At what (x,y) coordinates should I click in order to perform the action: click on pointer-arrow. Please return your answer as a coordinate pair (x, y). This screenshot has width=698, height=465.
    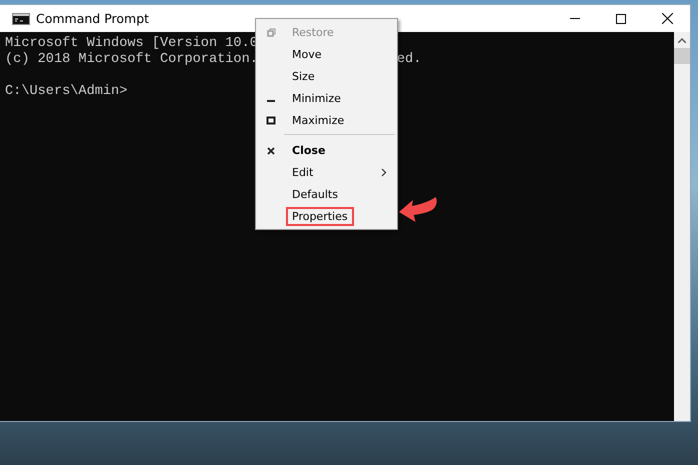
    Looking at the image, I should click on (419, 209).